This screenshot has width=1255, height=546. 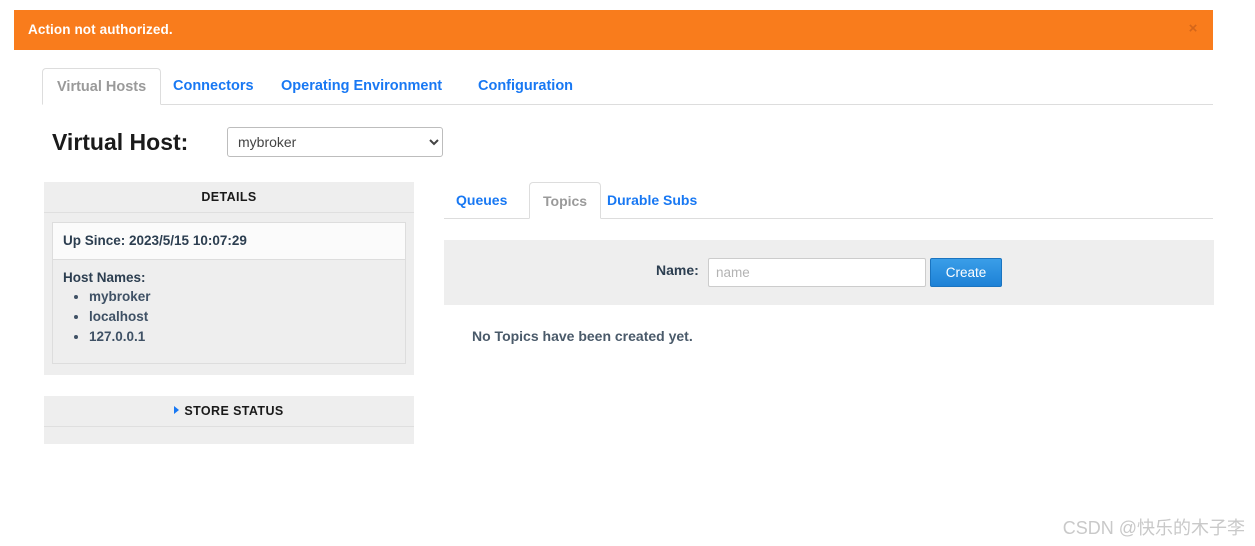 I want to click on store-status-panel: STORE STATUS, so click(x=229, y=420).